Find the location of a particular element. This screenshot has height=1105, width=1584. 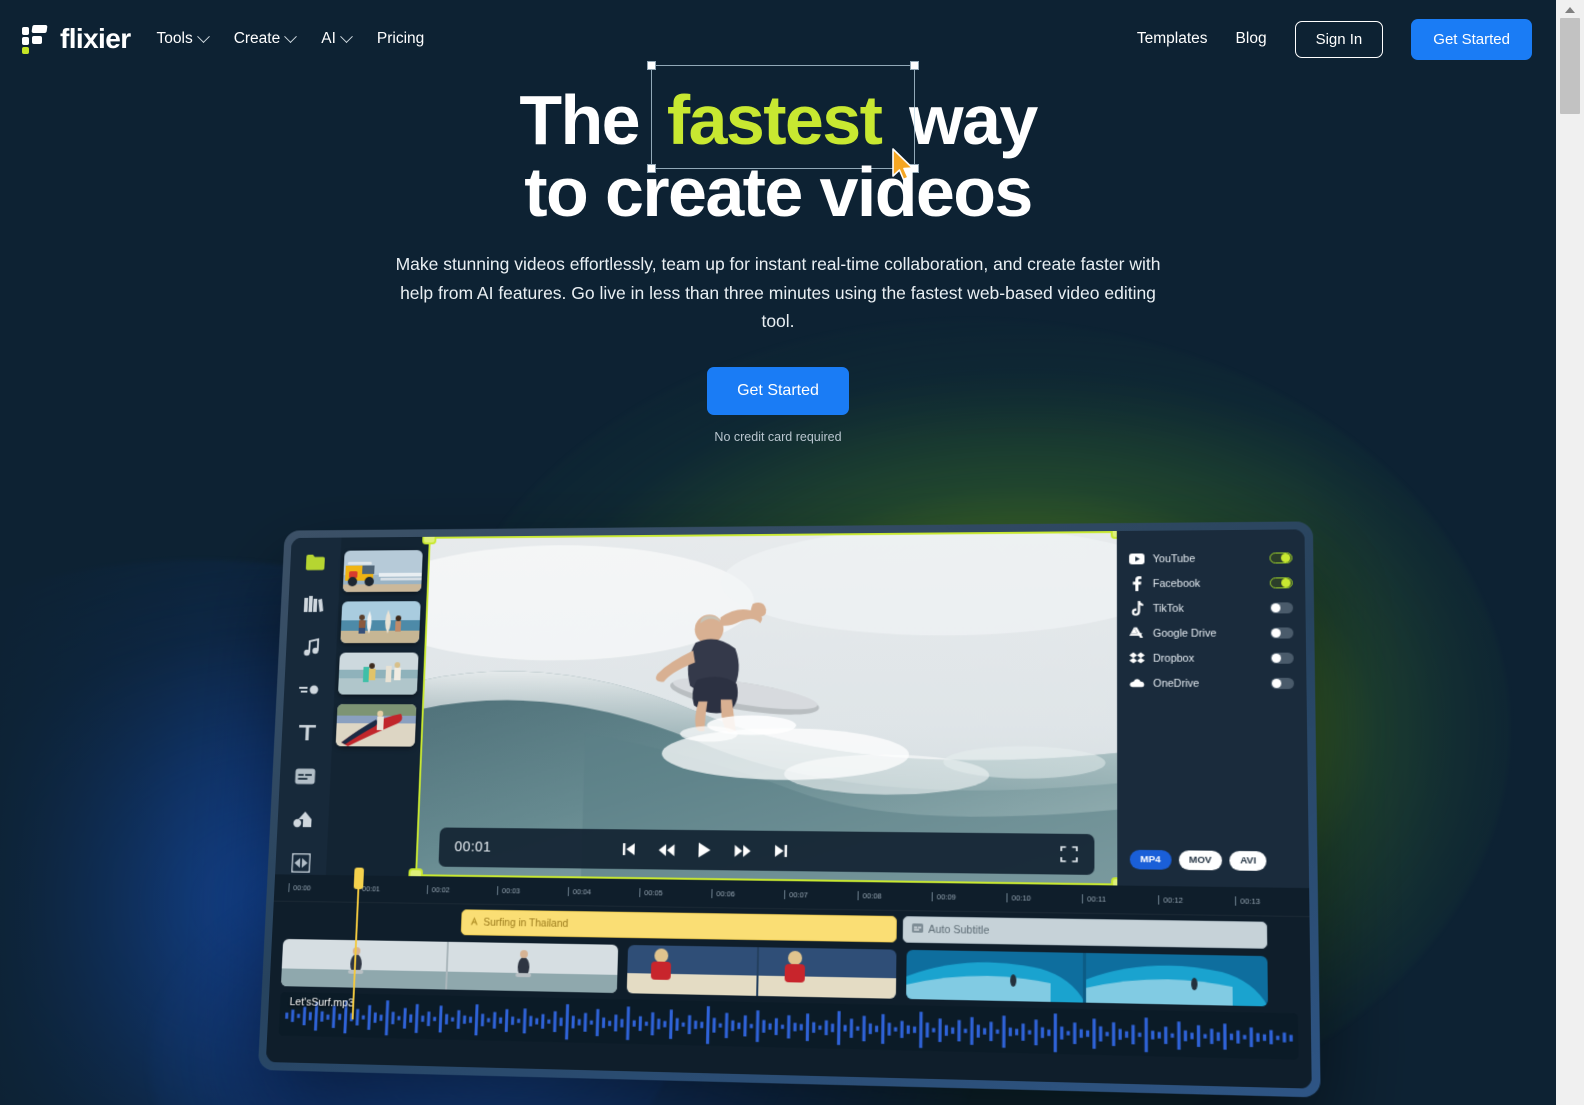

sign-in-button: Sign In is located at coordinates (1339, 39).